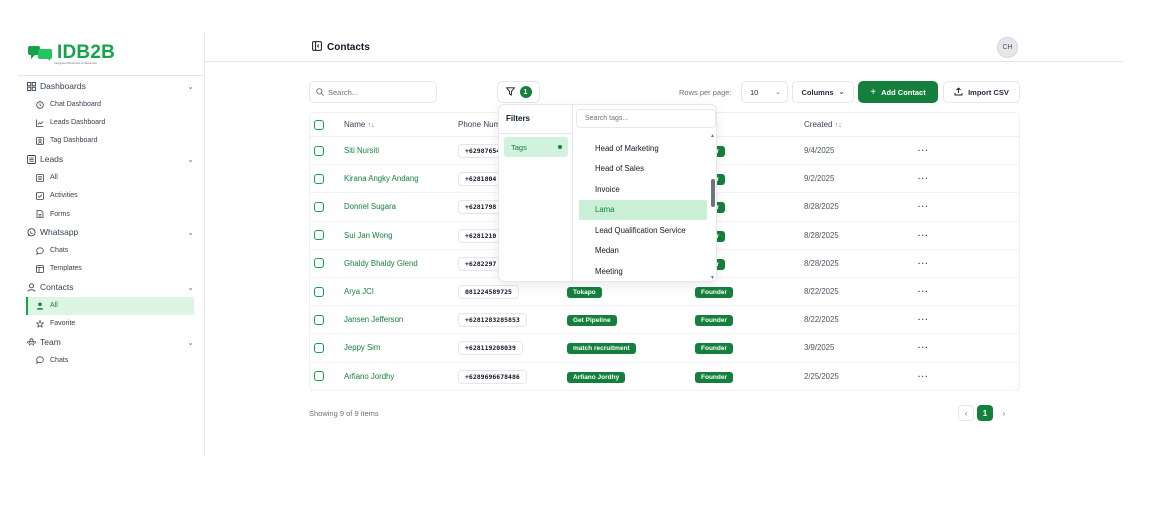 This screenshot has width=1150, height=530. I want to click on tag-search-box, so click(646, 118).